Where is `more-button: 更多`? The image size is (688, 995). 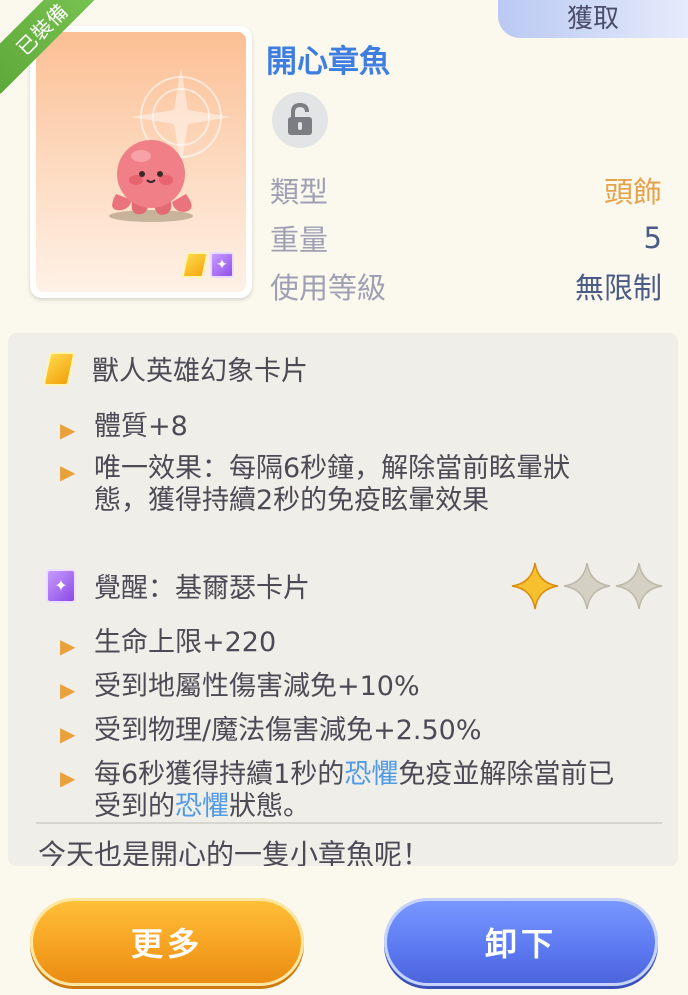
more-button: 更多 is located at coordinates (167, 942).